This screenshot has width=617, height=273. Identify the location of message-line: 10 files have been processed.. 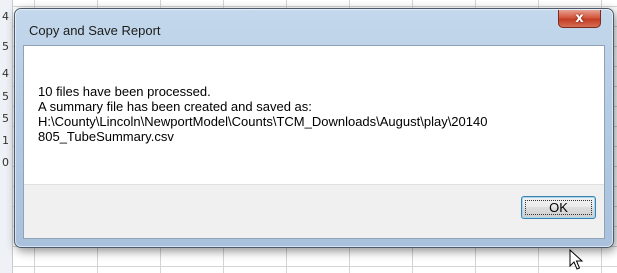
(124, 91).